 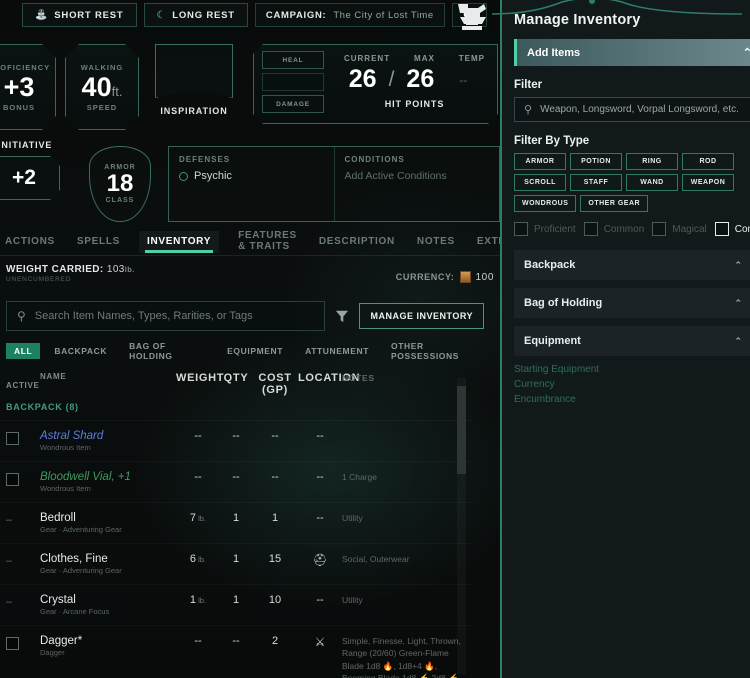 I want to click on damage-button: DAMAGE, so click(x=293, y=104).